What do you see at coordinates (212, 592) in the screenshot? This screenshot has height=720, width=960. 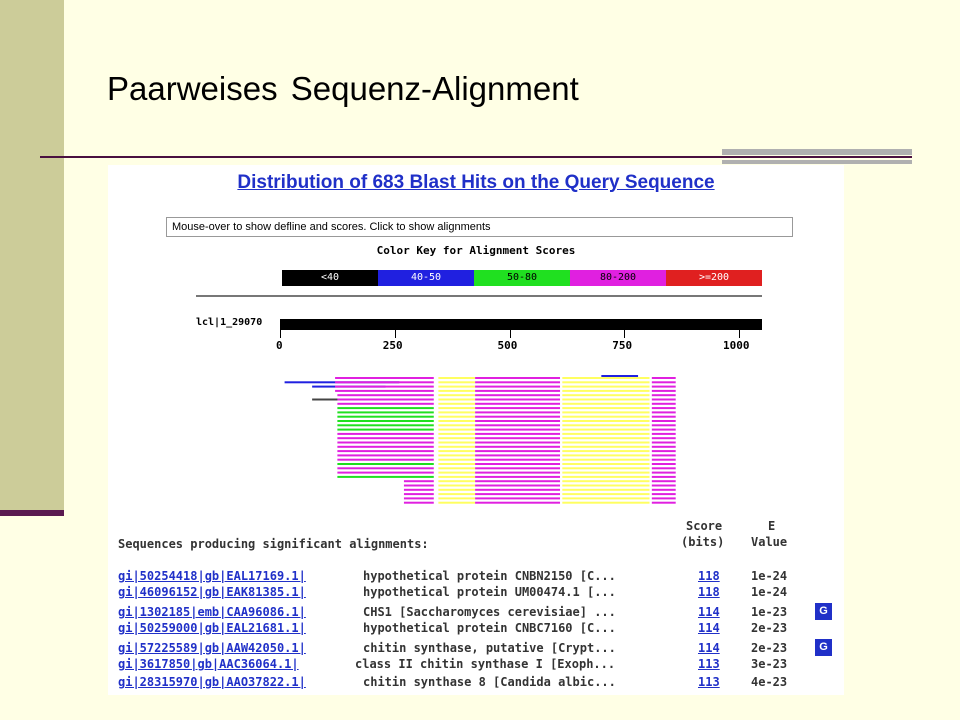 I see `accession-link: gi|46096152|gb|EAK81385.1|` at bounding box center [212, 592].